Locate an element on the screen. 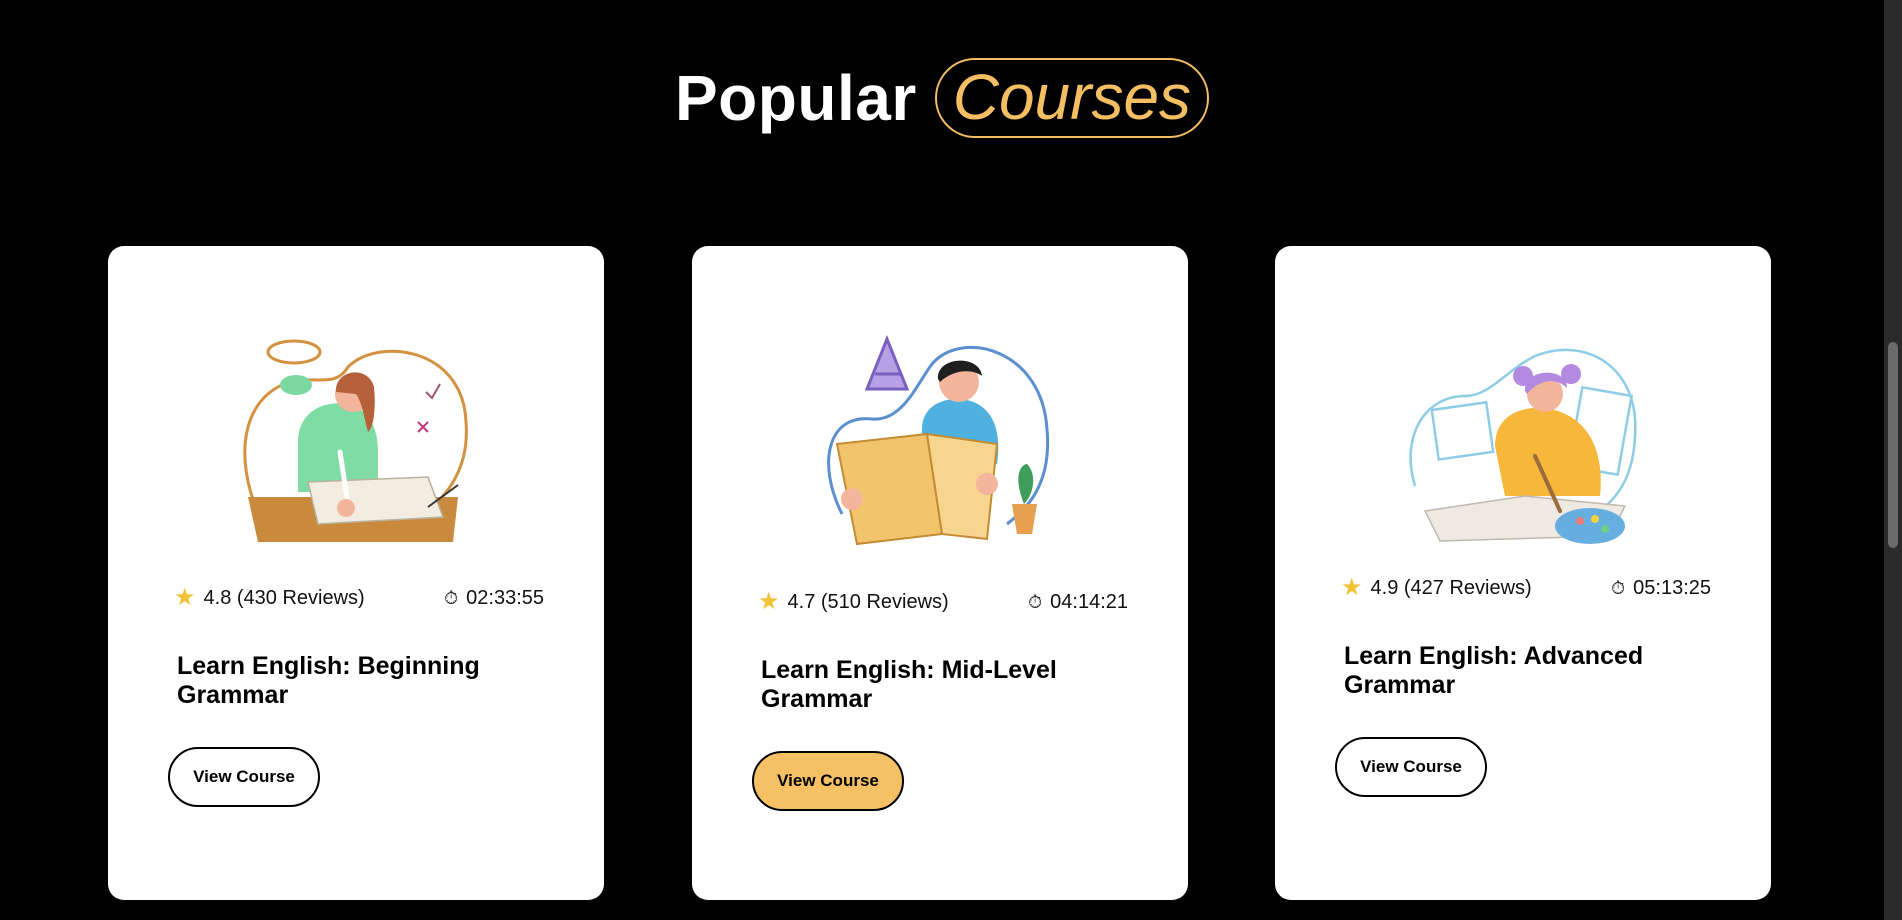 The height and width of the screenshot is (920, 1902). vertical-scrollbar is located at coordinates (1893, 460).